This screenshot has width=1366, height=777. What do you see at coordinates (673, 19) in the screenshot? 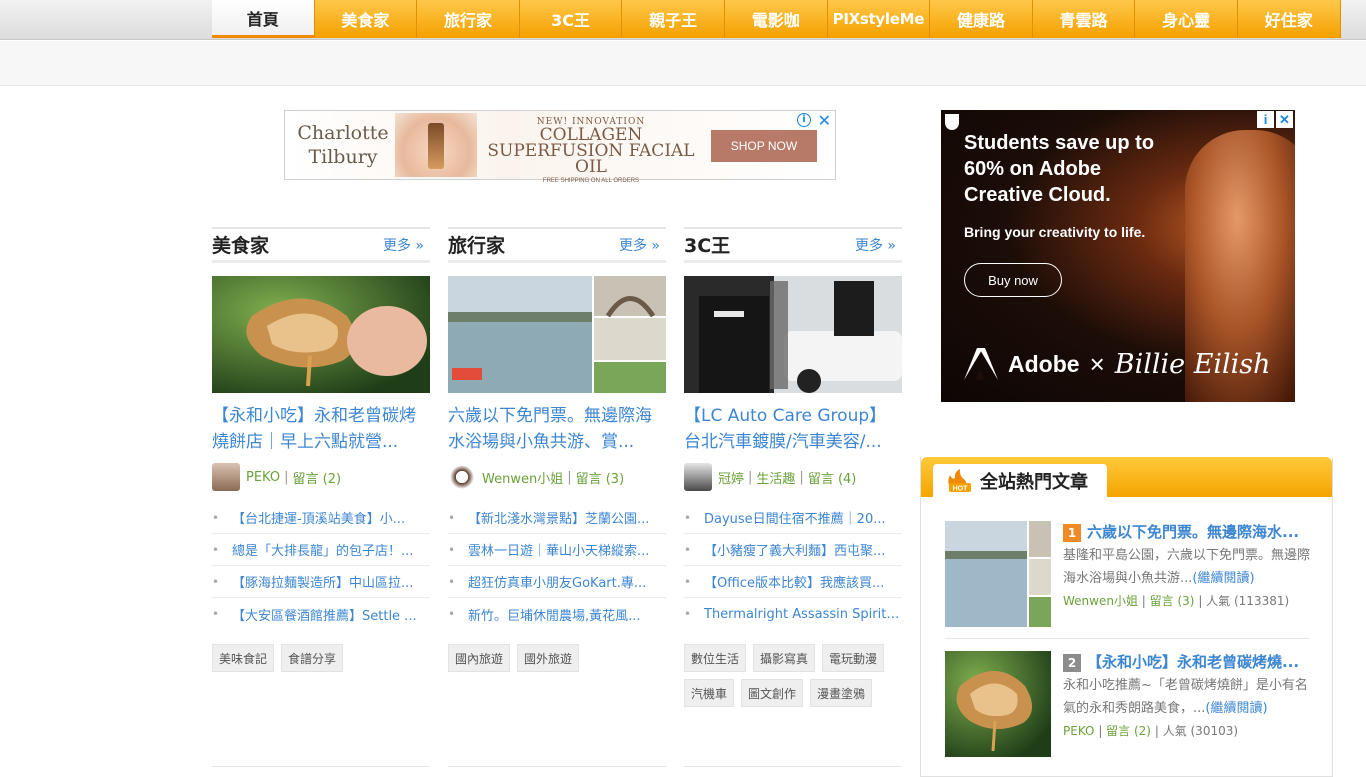
I see `nav-parenting: 親子王` at bounding box center [673, 19].